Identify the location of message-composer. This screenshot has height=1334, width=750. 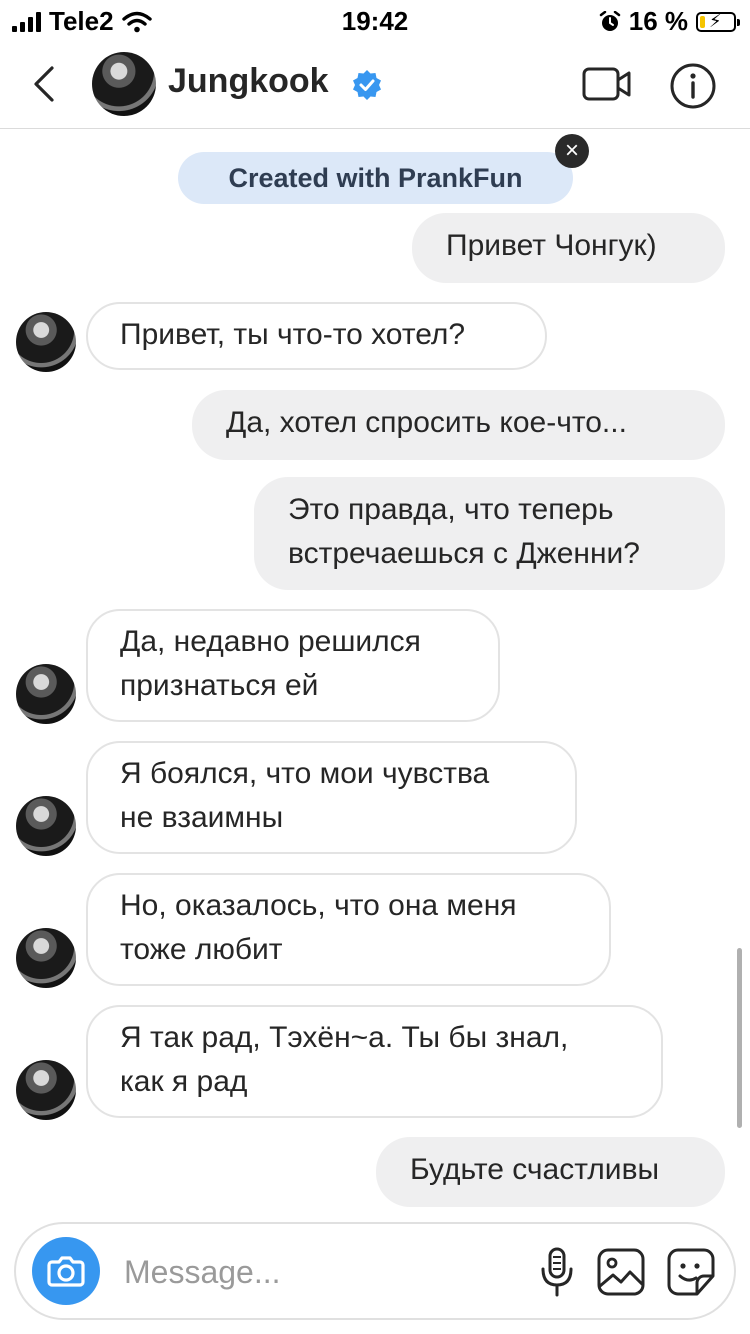
(375, 1271).